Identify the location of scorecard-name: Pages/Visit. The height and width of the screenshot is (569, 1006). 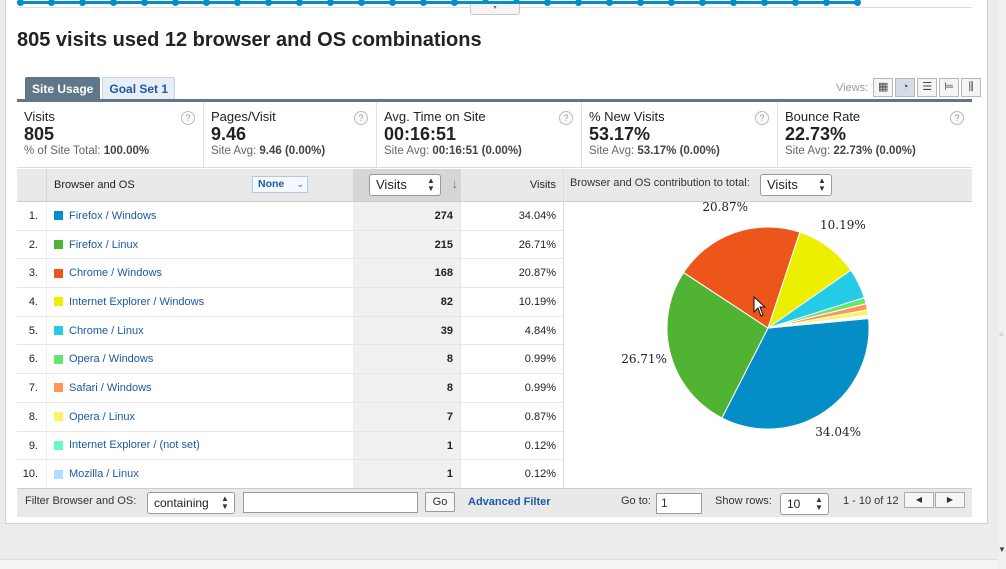
(243, 116).